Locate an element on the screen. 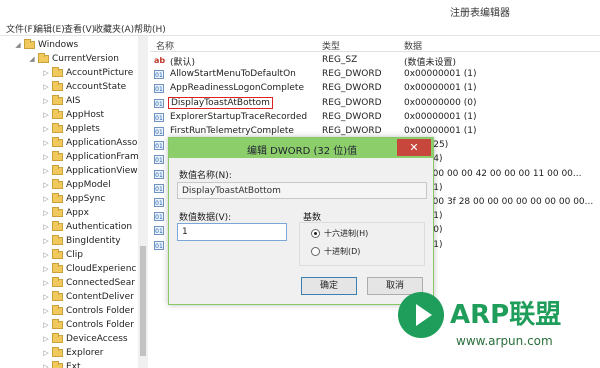  tree-item: ▷ BingIdentity is located at coordinates (81, 241).